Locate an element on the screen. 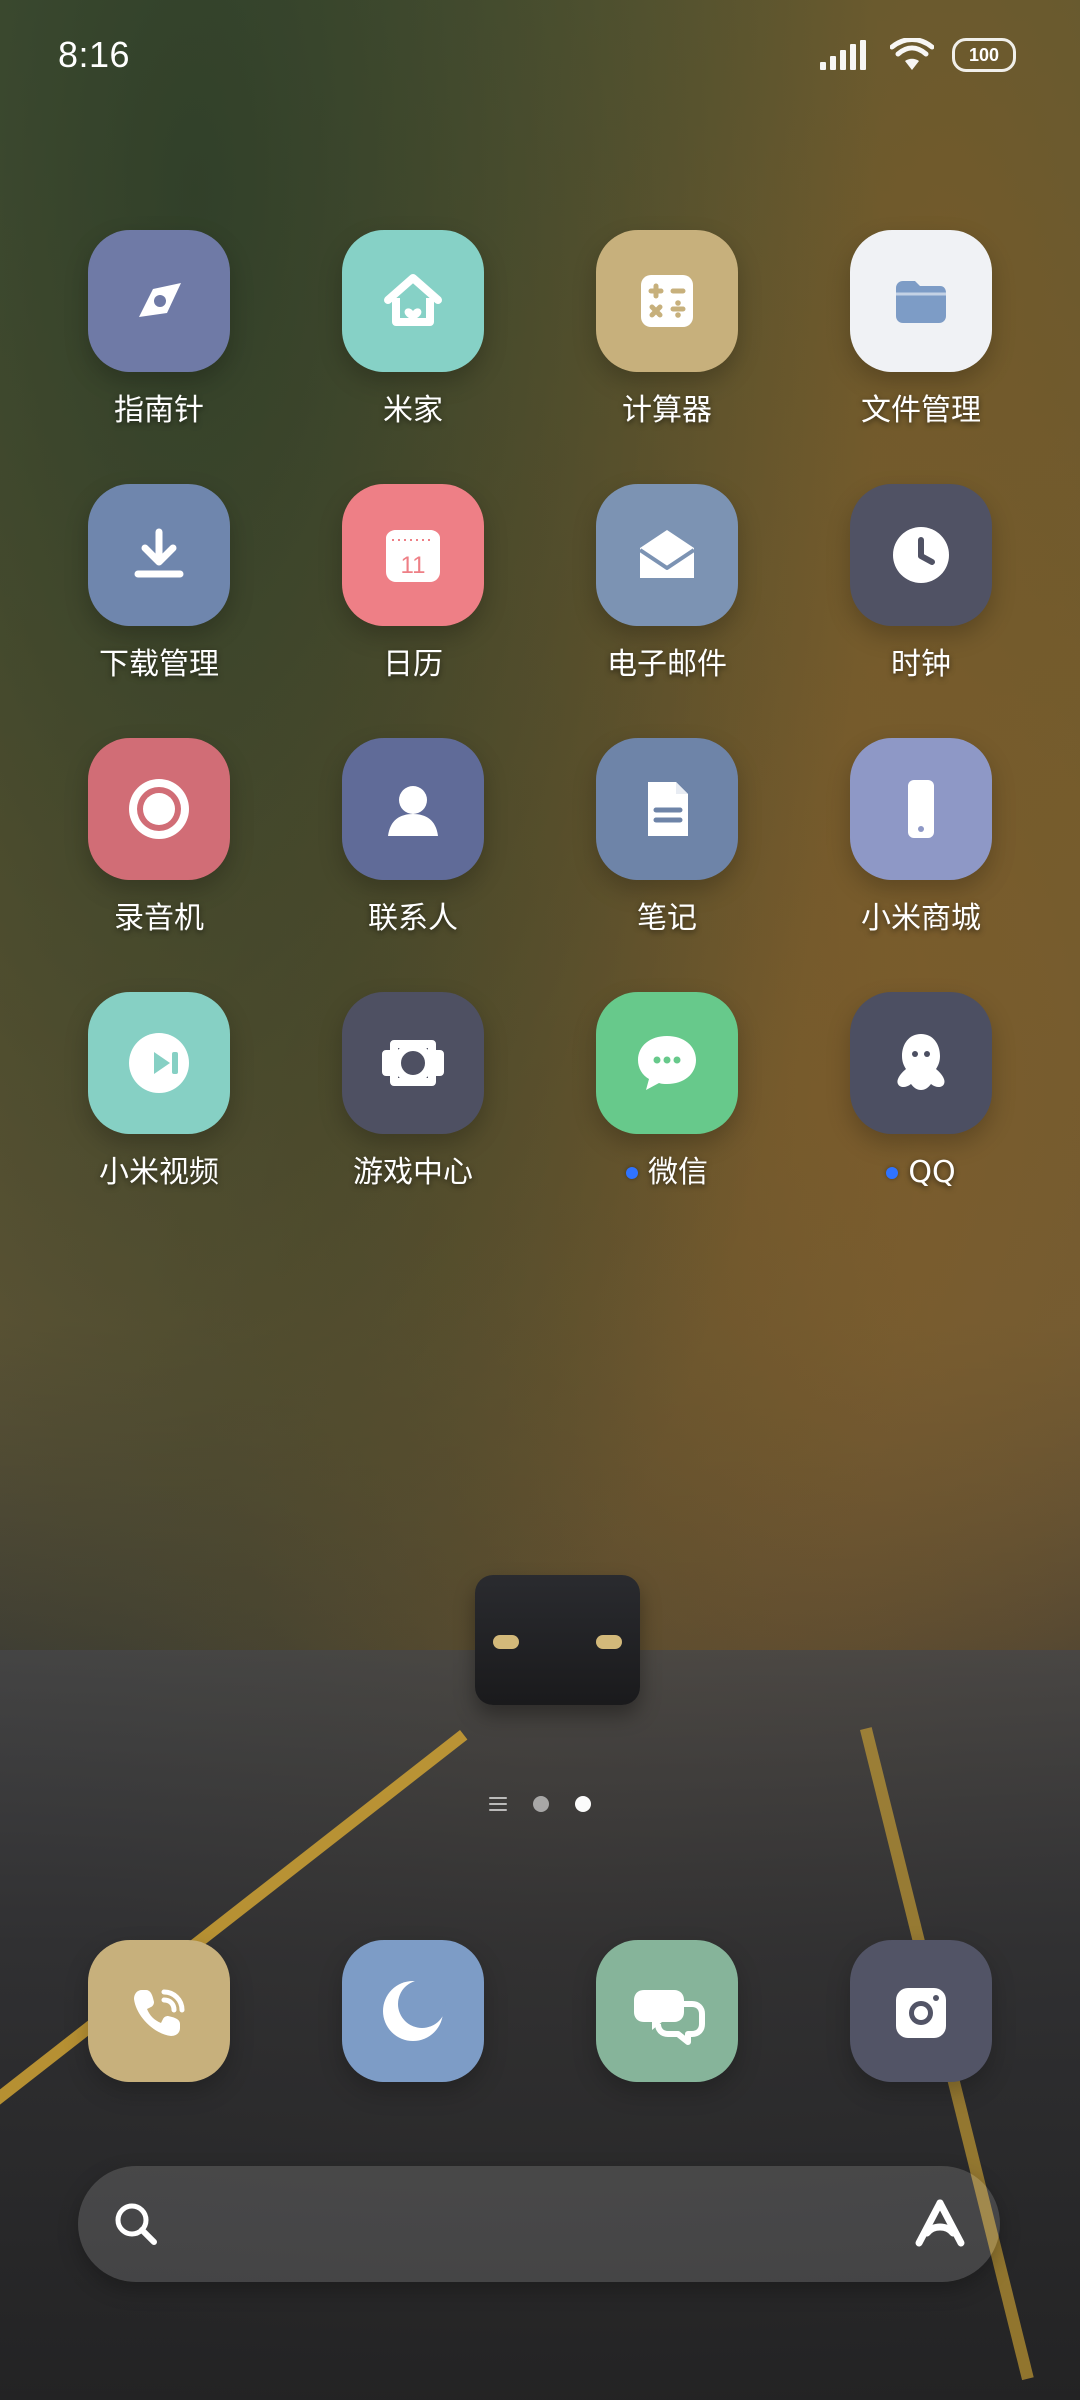 The height and width of the screenshot is (2400, 1080). app-clock-icon is located at coordinates (921, 555).